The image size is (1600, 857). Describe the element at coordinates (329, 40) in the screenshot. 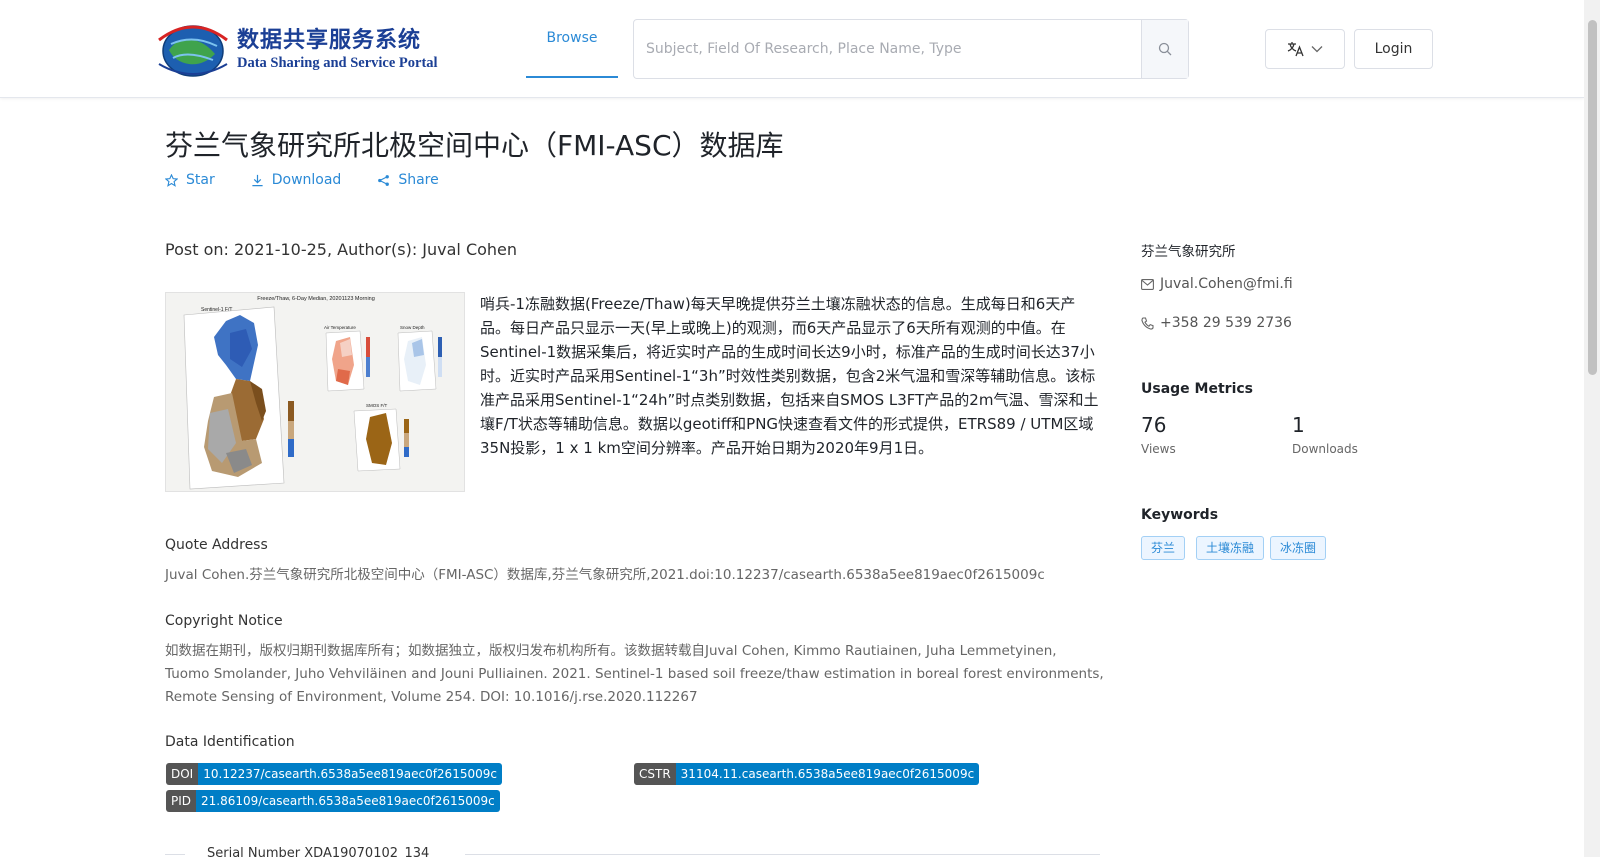

I see `logo-title-cn: 数据共享服务系统` at that location.